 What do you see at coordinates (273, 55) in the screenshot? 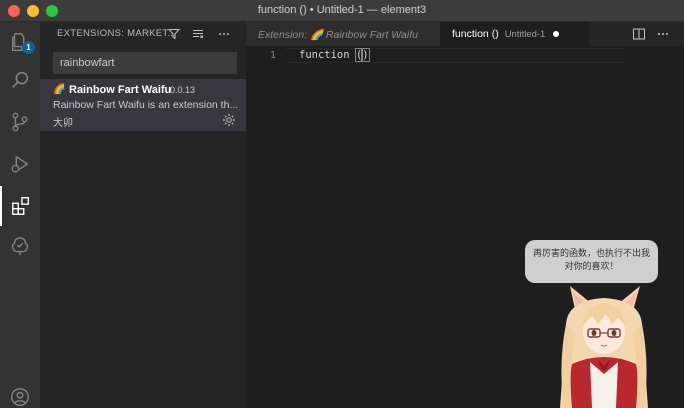
I see `line-number: 1` at bounding box center [273, 55].